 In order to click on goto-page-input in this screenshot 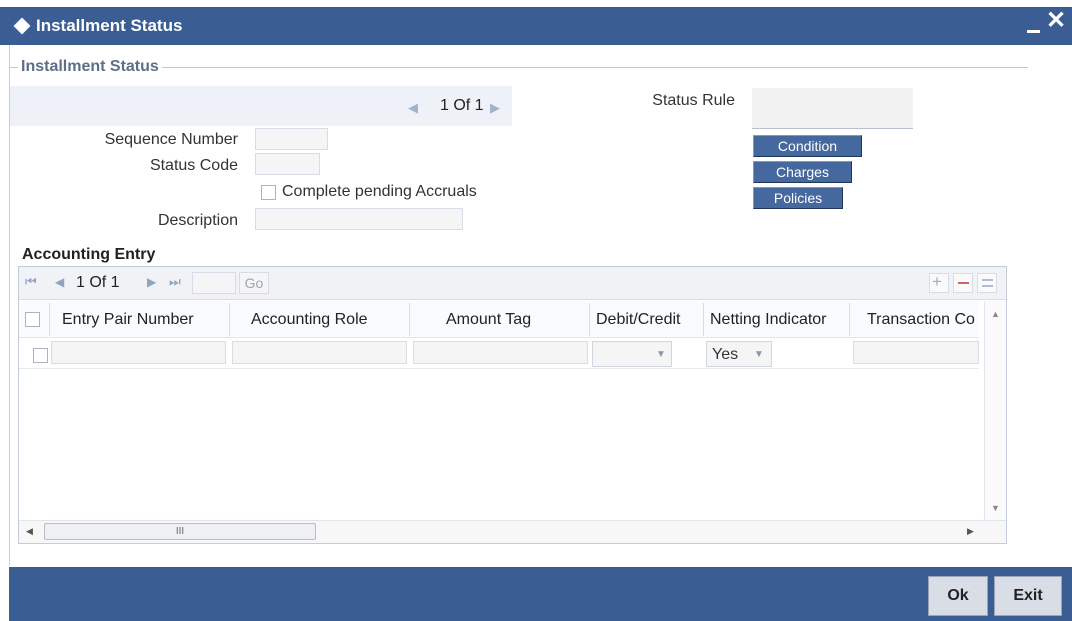, I will do `click(214, 283)`.